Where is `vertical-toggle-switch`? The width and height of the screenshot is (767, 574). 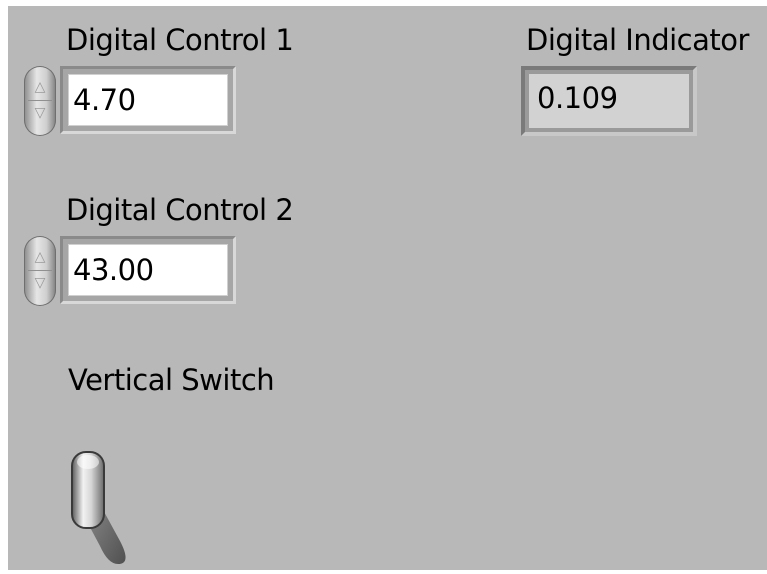 vertical-toggle-switch is located at coordinates (100, 506).